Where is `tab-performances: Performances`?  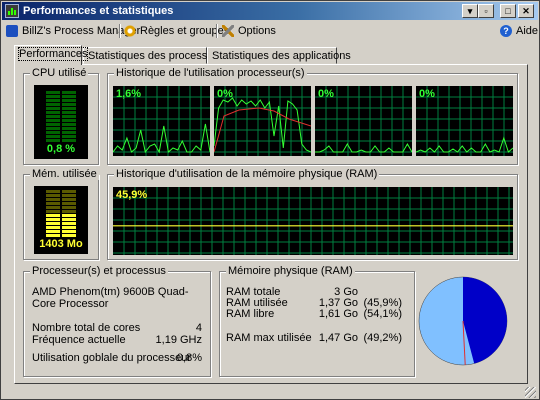
tab-performances: Performances is located at coordinates (51, 55).